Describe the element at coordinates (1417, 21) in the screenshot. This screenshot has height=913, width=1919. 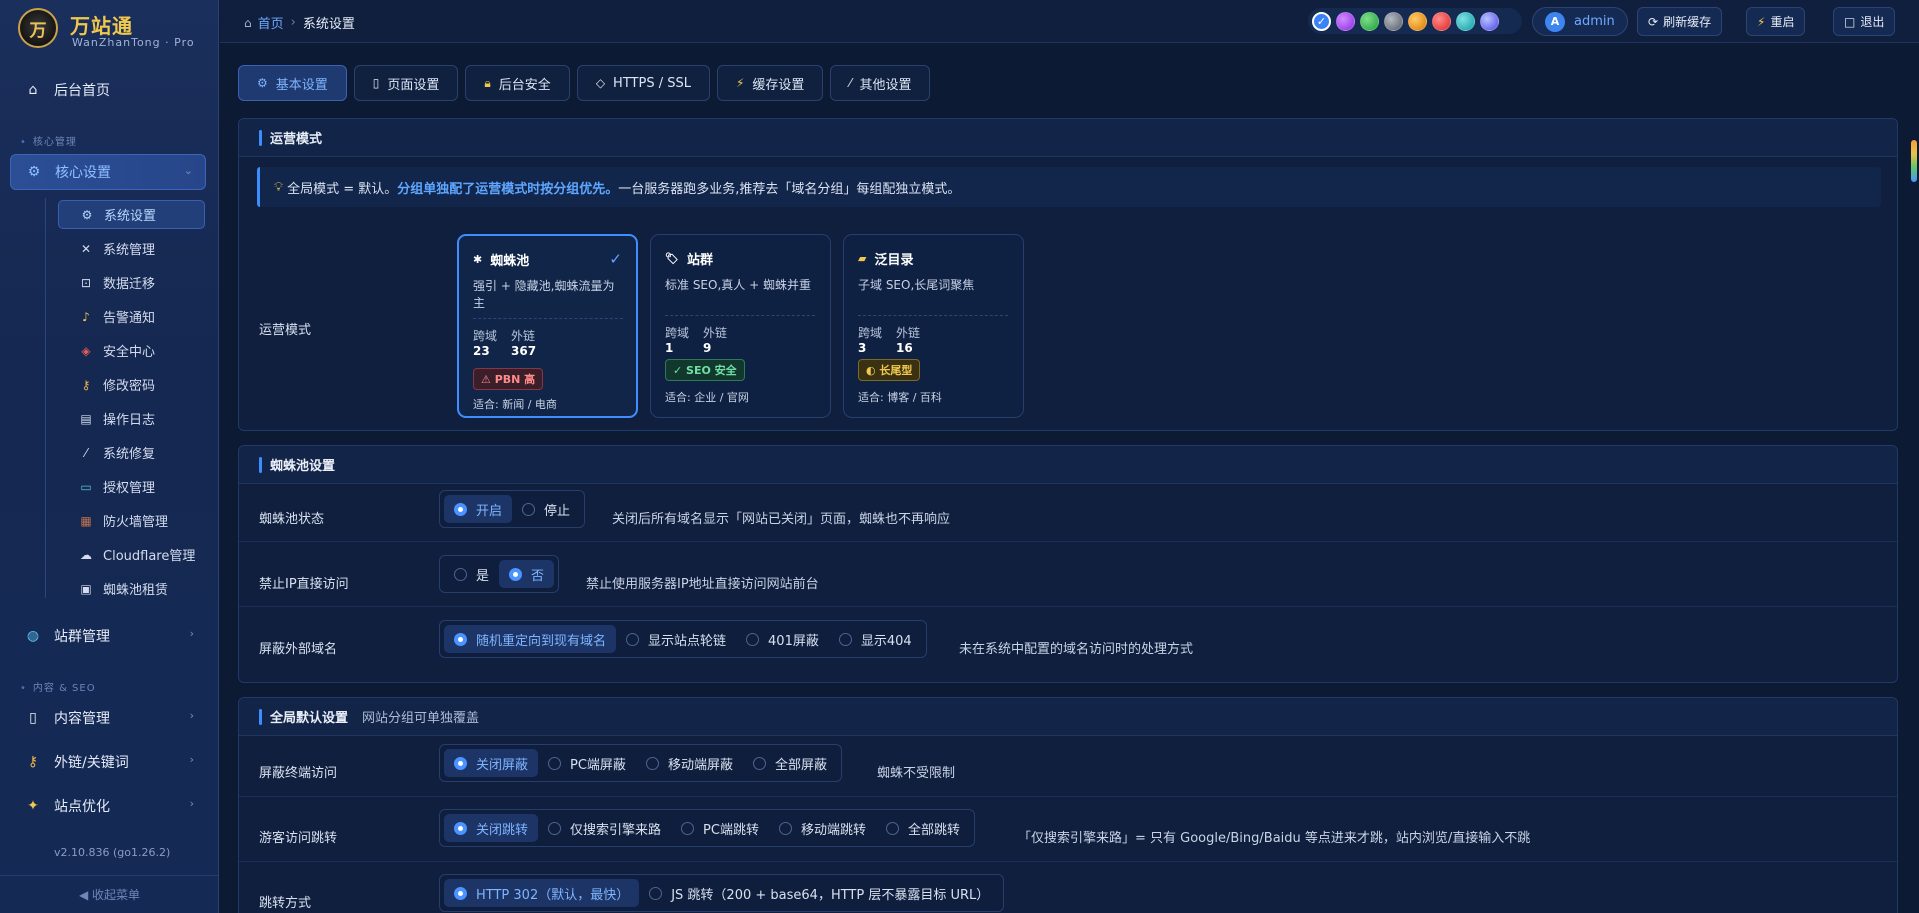
I see `theme-swatch-orange` at that location.